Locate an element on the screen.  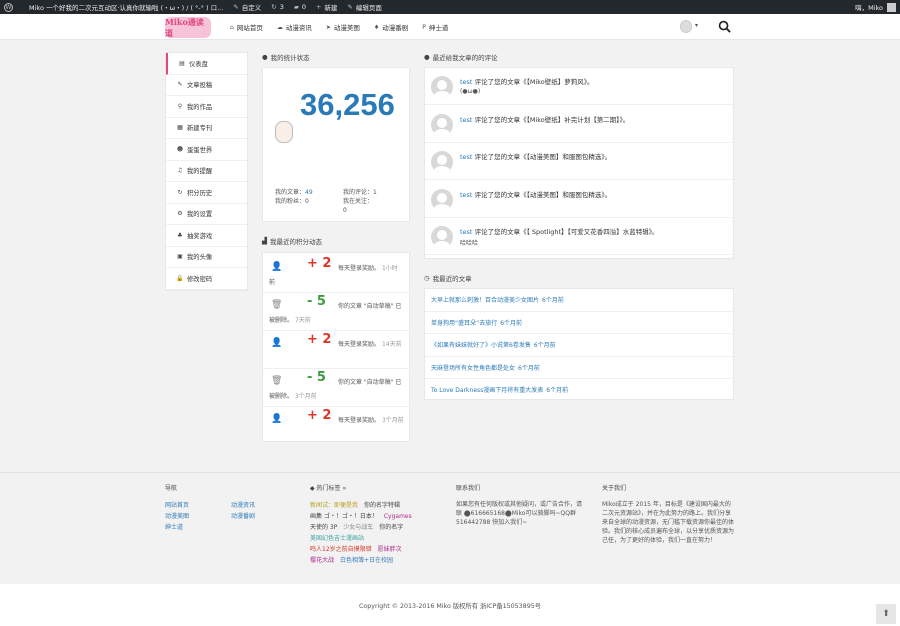
points-row: 👤 + 2 每天登录奖励。 3个月前 is located at coordinates (337, 425).